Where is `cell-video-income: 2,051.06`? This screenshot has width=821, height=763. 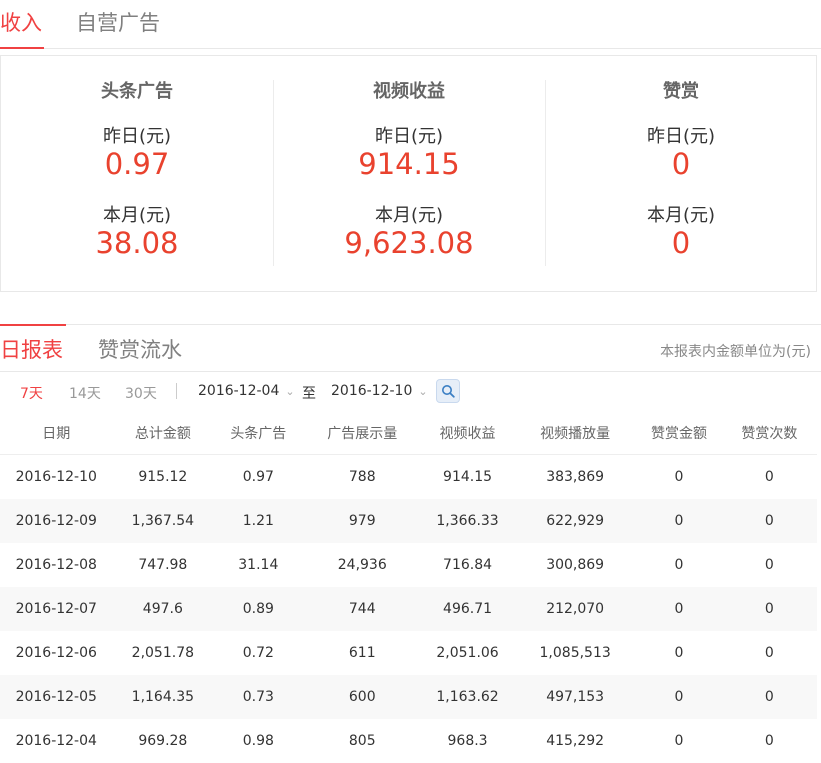
cell-video-income: 2,051.06 is located at coordinates (467, 653).